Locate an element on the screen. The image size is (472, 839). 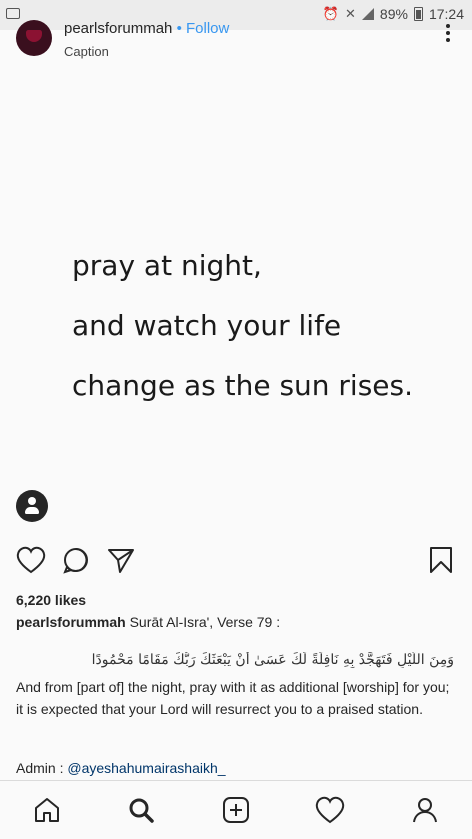
admin-mention-link: @ayeshahumairashaikh_ is located at coordinates (146, 768).